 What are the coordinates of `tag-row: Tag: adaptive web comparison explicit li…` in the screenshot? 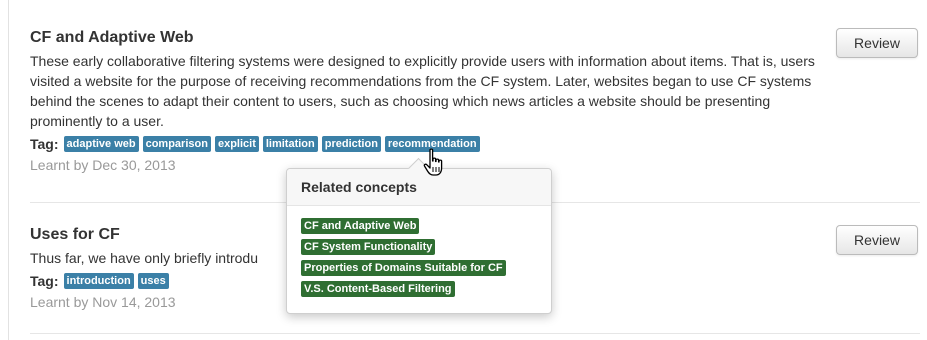 It's located at (475, 144).